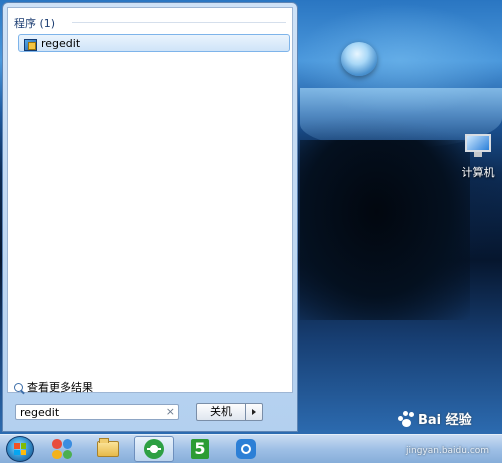 Image resolution: width=502 pixels, height=463 pixels. I want to click on baidu-jingyan-watermark: Bai 经验 jingyan.baidu.com, so click(448, 434).